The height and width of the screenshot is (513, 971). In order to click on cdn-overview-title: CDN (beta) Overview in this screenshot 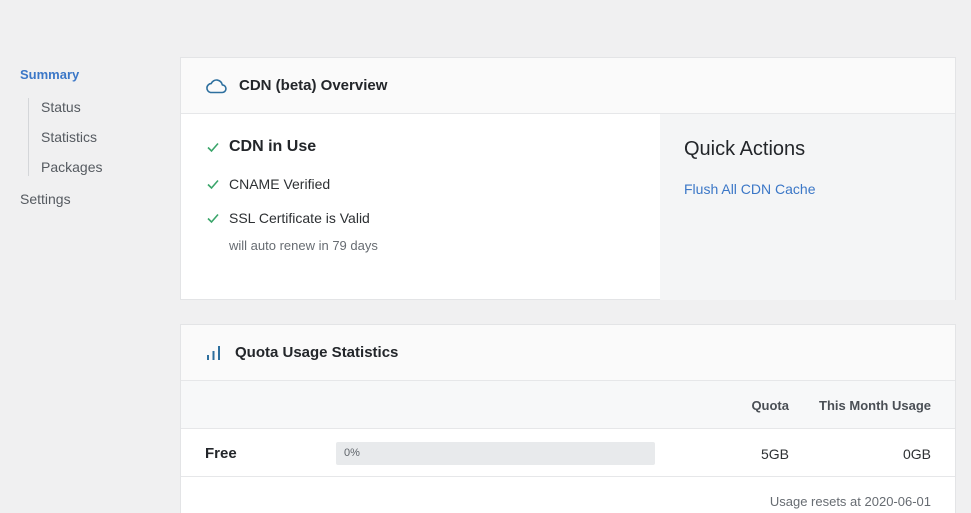, I will do `click(313, 85)`.